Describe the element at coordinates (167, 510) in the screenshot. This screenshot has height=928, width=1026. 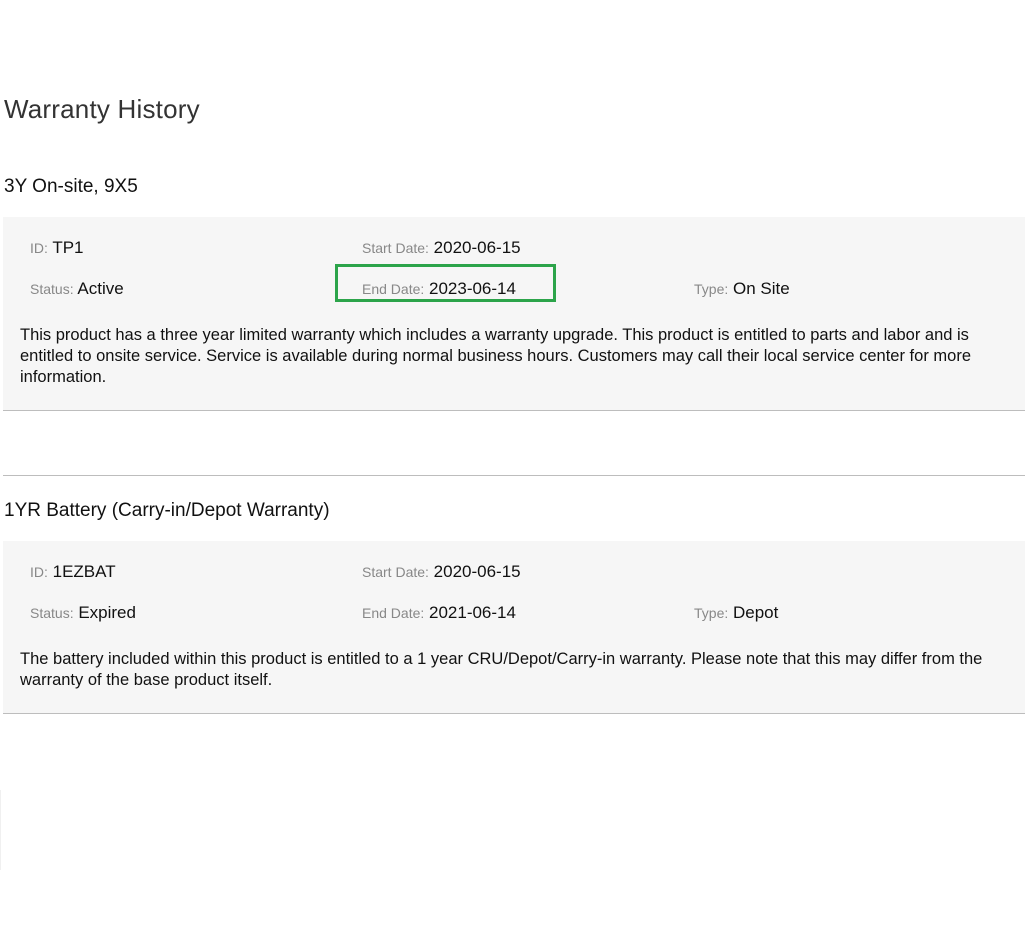
I see `warranty-name: 1YR Battery (Carry-in/Depot Warranty)` at that location.